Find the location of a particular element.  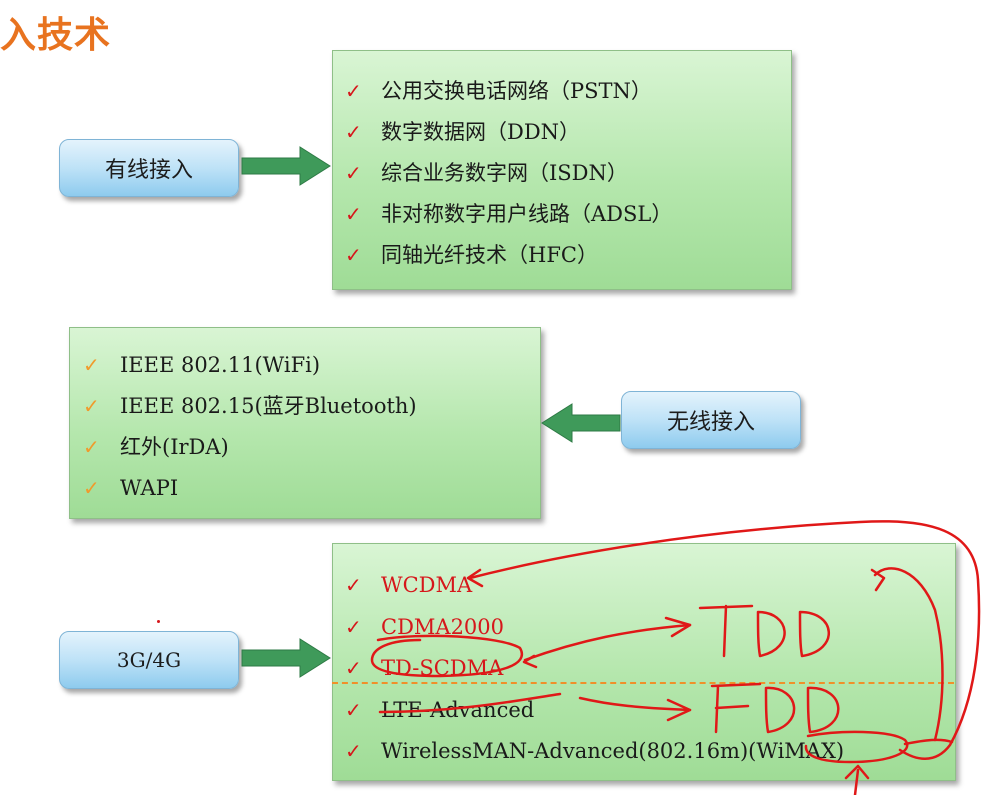

list-item: ✓ CDMA2000 is located at coordinates (644, 629).